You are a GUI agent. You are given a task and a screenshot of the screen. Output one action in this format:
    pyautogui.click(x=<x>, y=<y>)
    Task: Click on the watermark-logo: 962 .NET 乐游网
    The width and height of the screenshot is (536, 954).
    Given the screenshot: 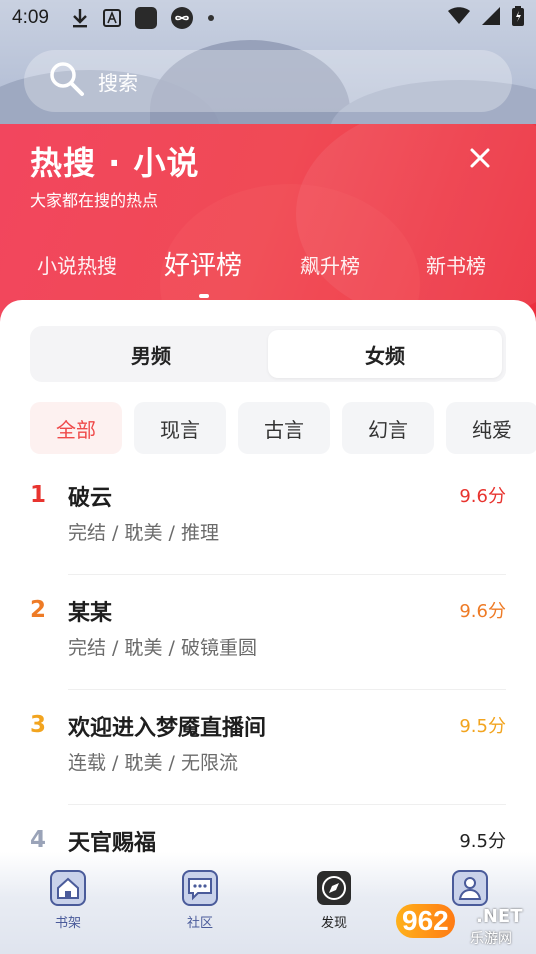 What is the action you would take?
    pyautogui.click(x=463, y=925)
    